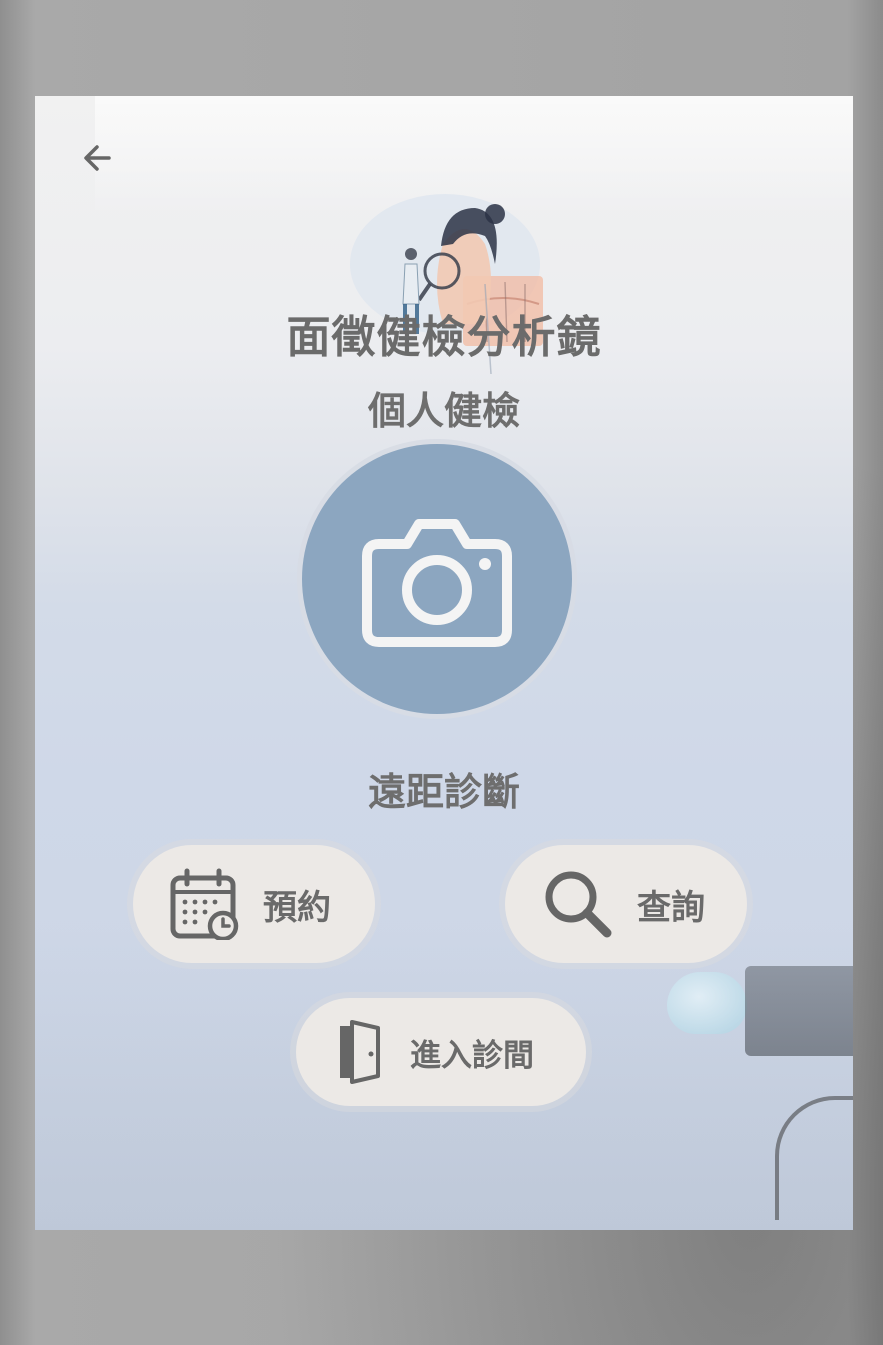 This screenshot has height=1345, width=883. Describe the element at coordinates (297, 907) in the screenshot. I see `appointment-button-label: 預約` at that location.